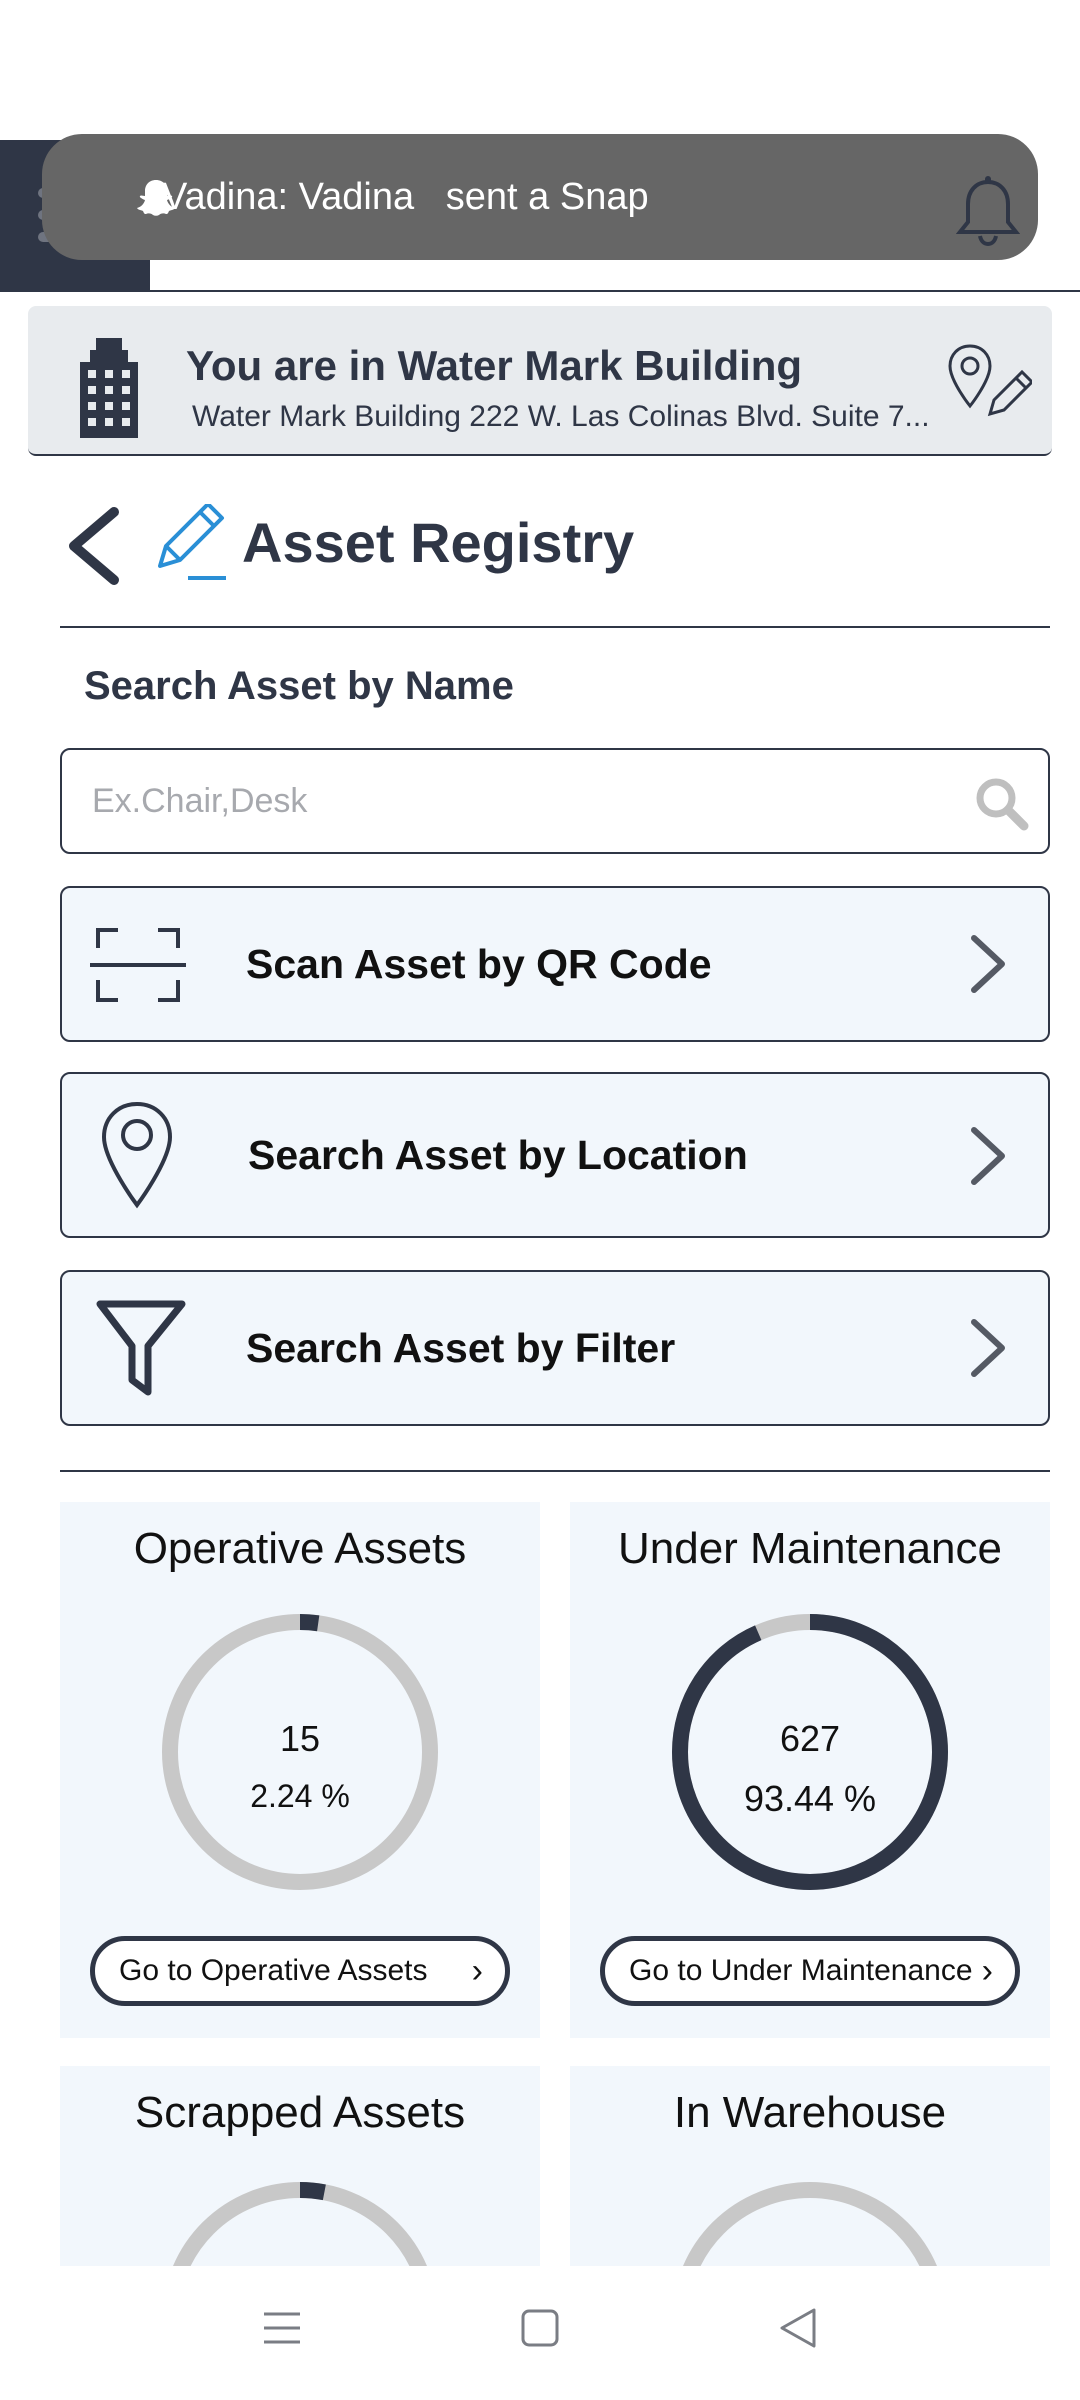 Image resolution: width=1080 pixels, height=2400 pixels. I want to click on scan-qr-button: Scan Asset by QR Code, so click(555, 964).